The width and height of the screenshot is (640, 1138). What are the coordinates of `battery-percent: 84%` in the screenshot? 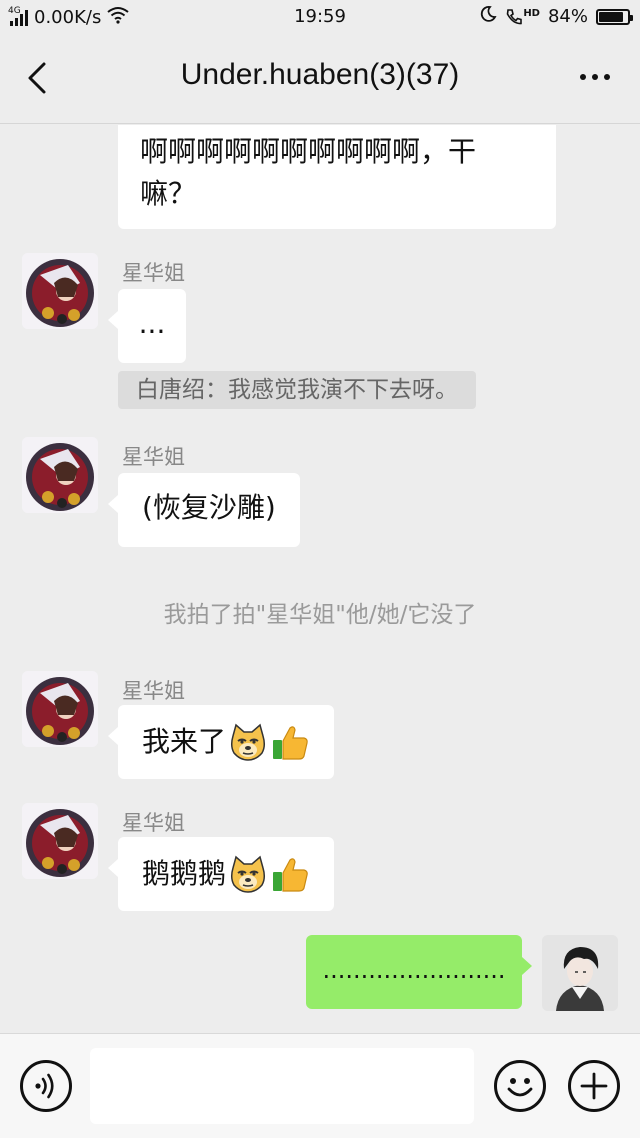 It's located at (567, 16).